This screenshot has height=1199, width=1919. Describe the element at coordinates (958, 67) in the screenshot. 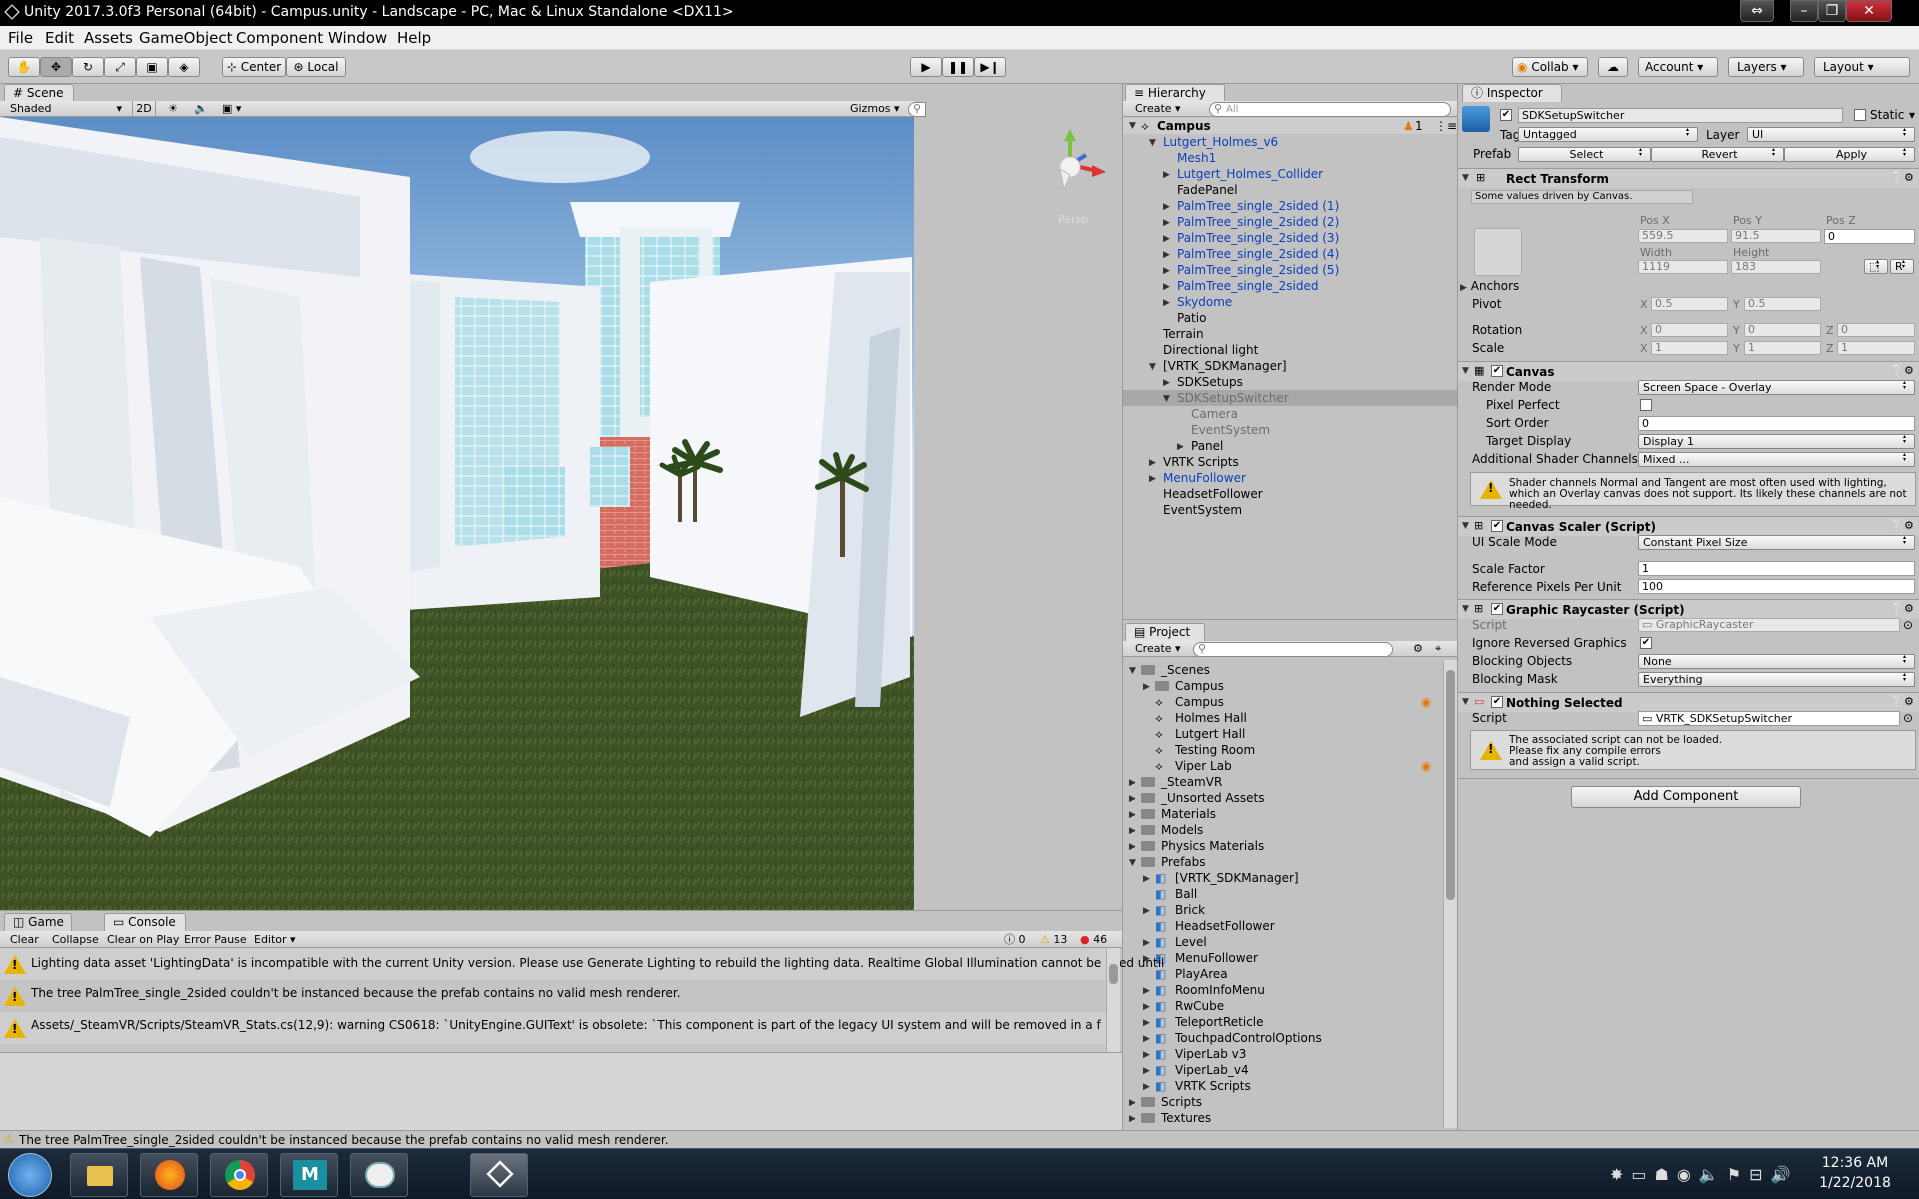

I see `pause-icon: ❚❚` at that location.